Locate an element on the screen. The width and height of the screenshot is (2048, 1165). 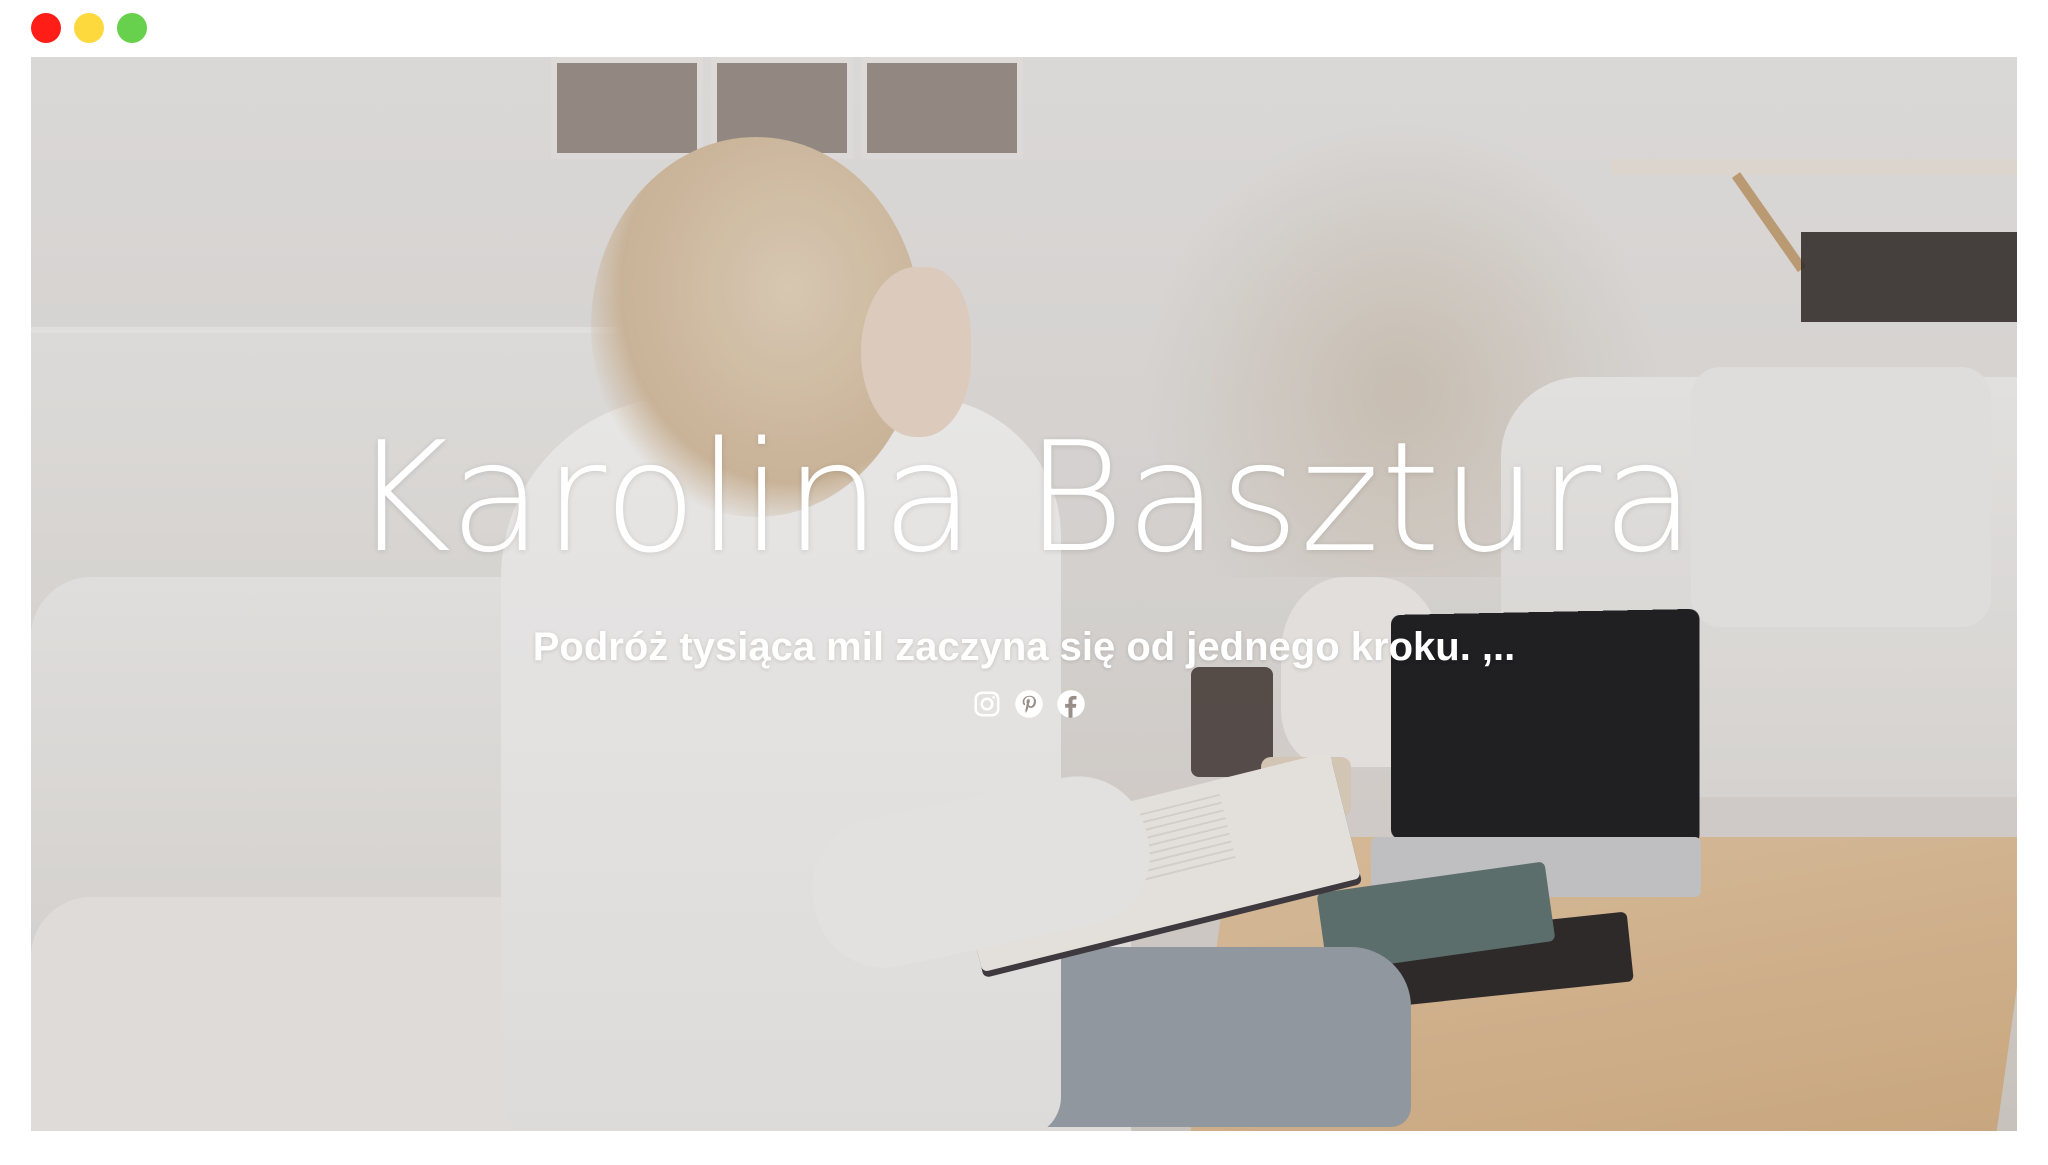
close-window-button is located at coordinates (46, 28).